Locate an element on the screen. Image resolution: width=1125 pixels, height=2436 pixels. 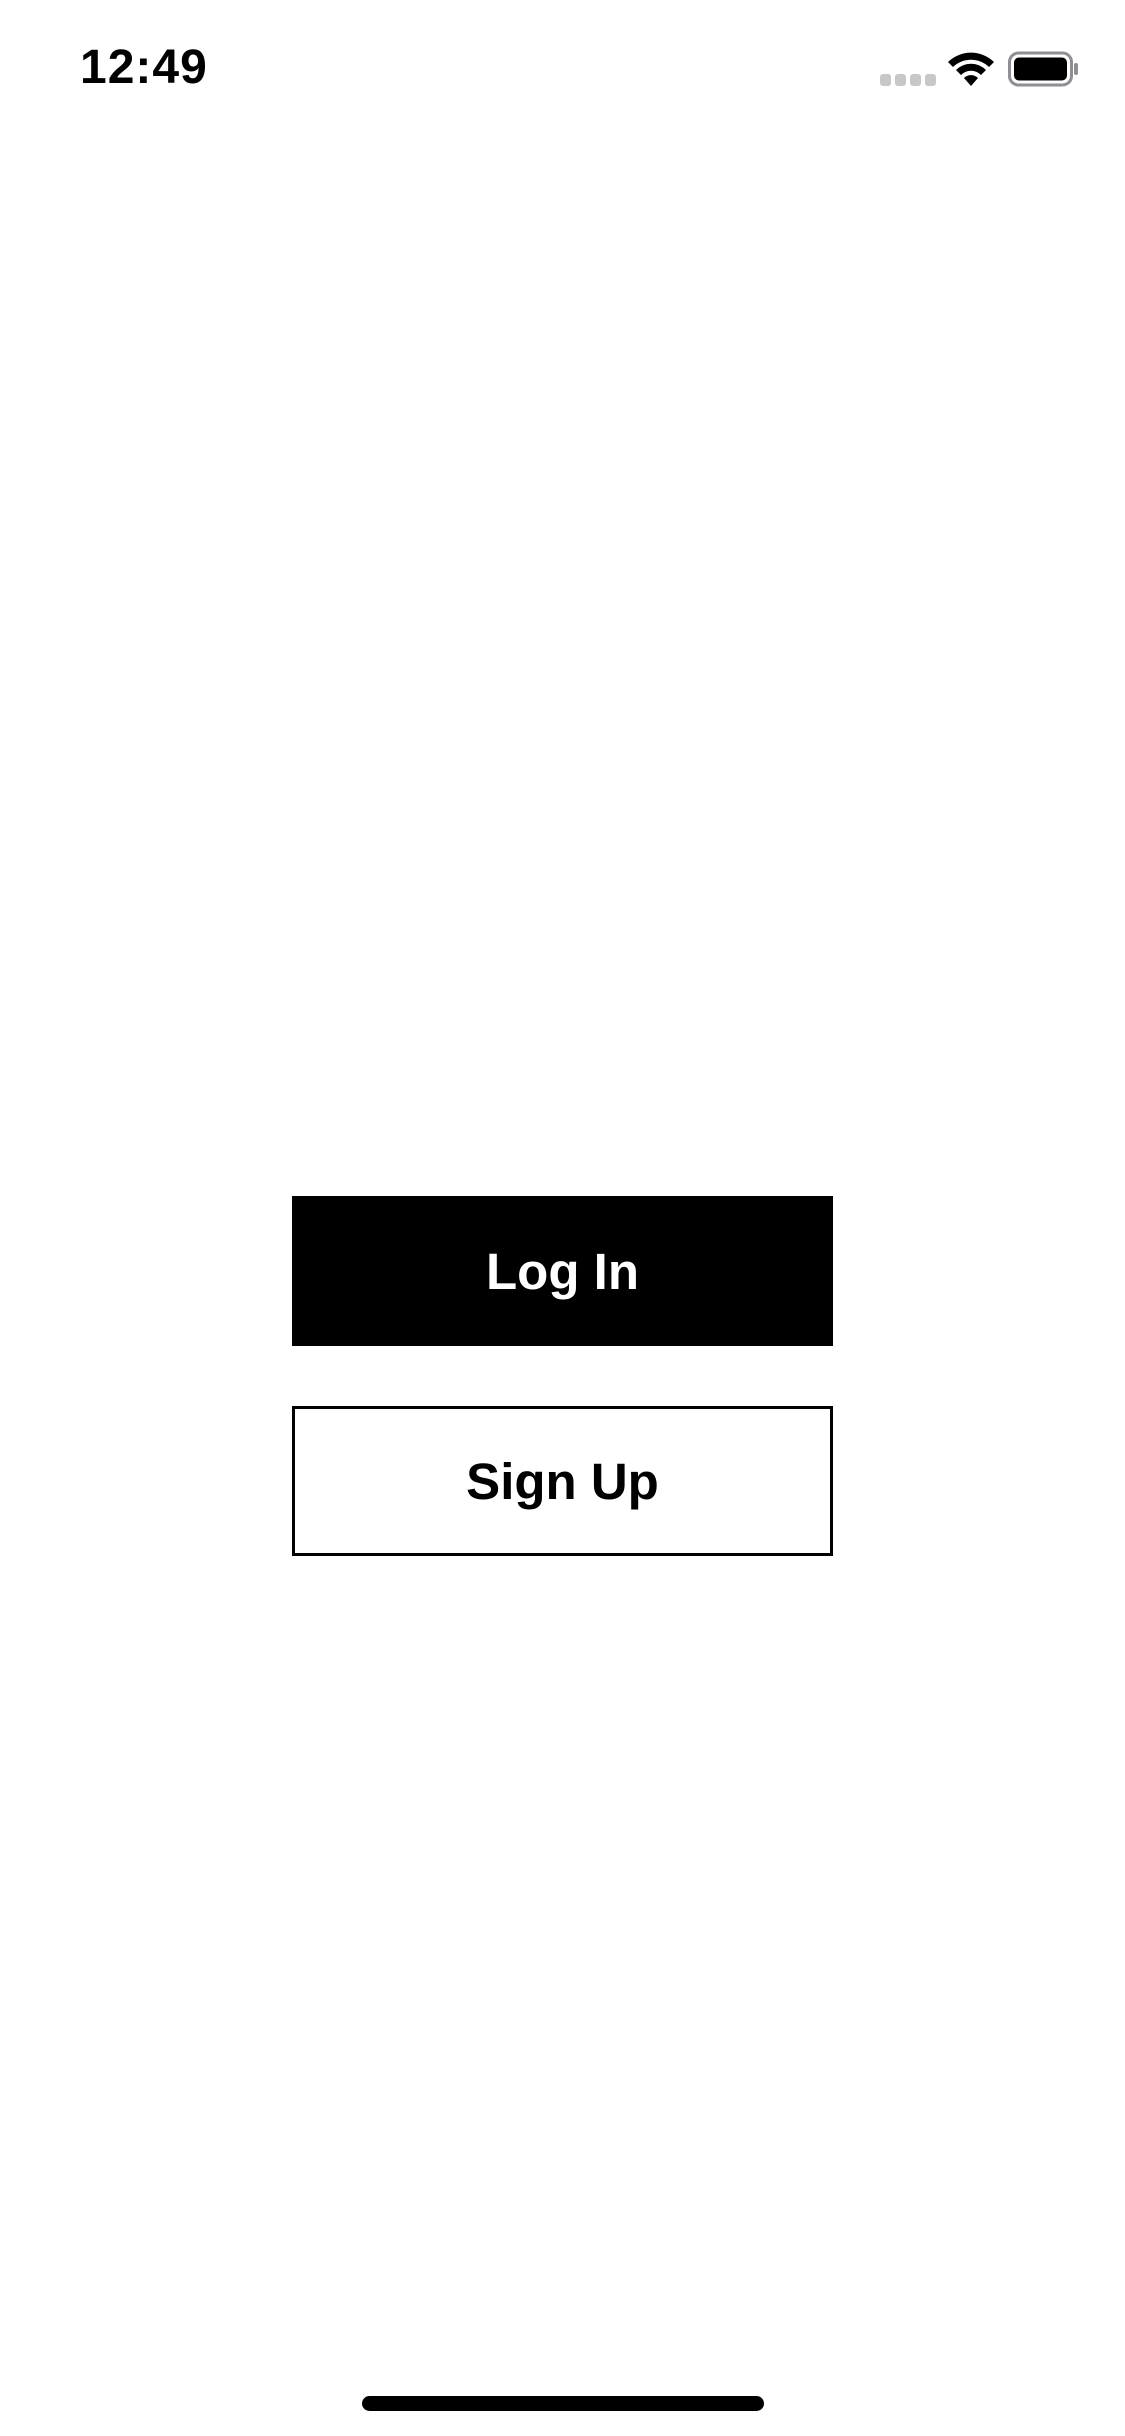
wifi-icon is located at coordinates (971, 69).